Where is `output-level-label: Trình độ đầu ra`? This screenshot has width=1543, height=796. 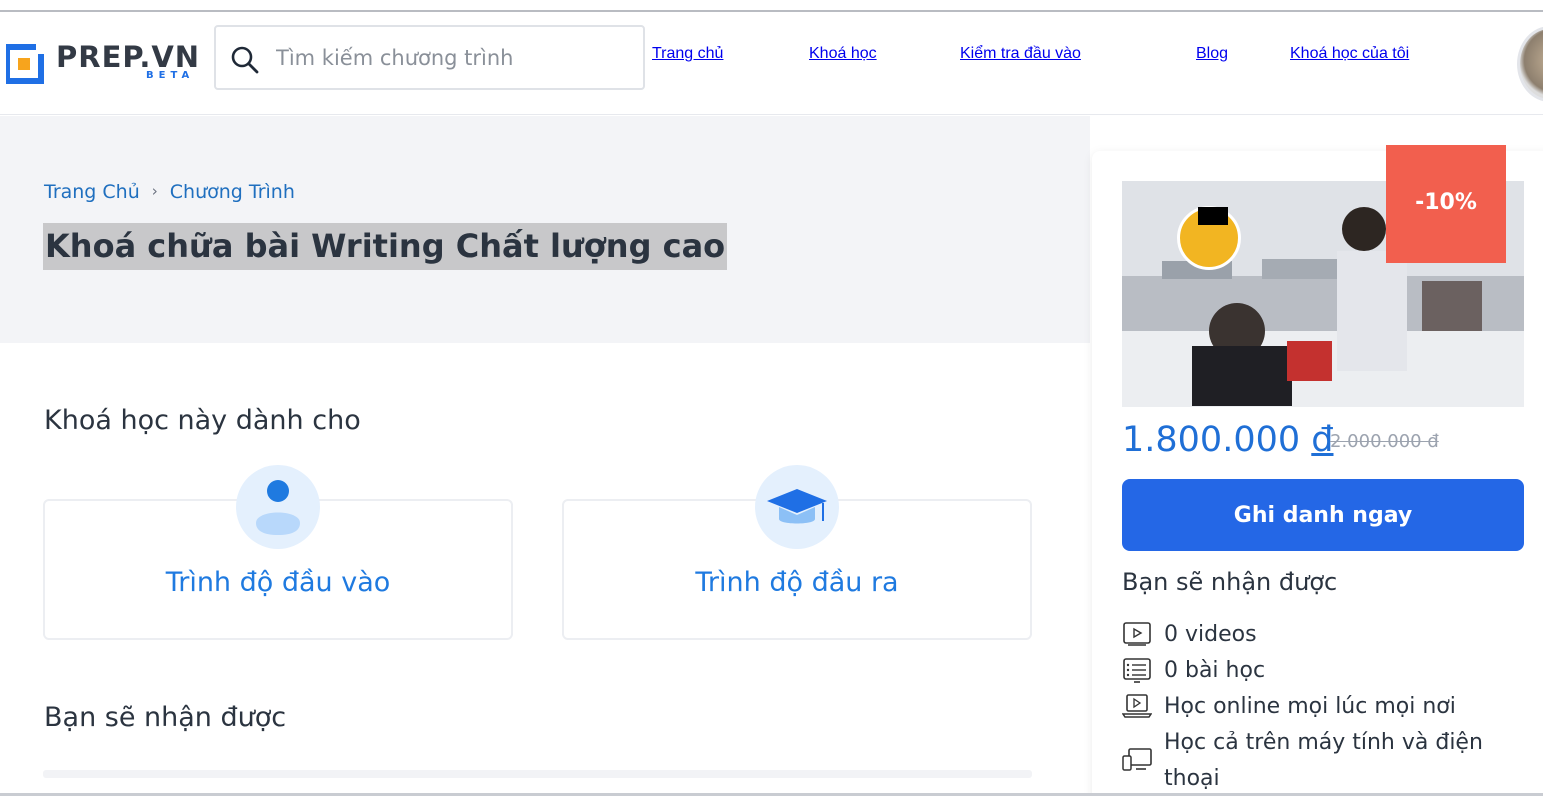 output-level-label: Trình độ đầu ra is located at coordinates (797, 582).